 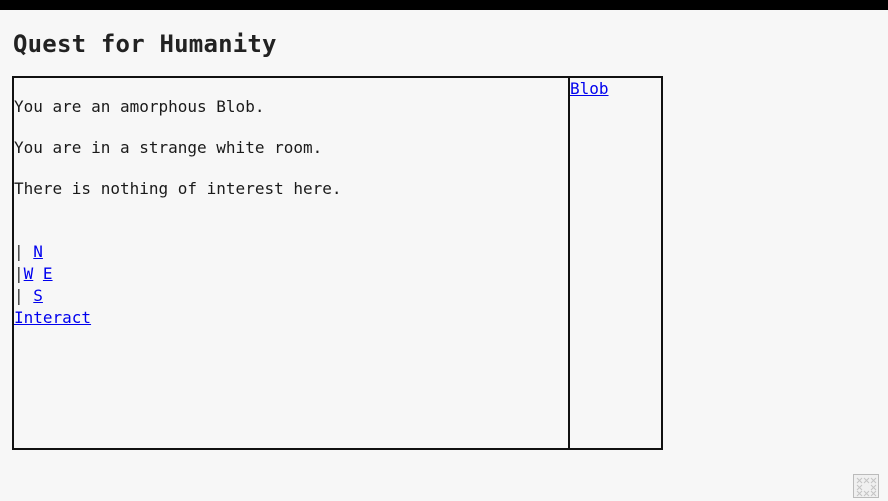 What do you see at coordinates (615, 263) in the screenshot?
I see `side-pane: Blob` at bounding box center [615, 263].